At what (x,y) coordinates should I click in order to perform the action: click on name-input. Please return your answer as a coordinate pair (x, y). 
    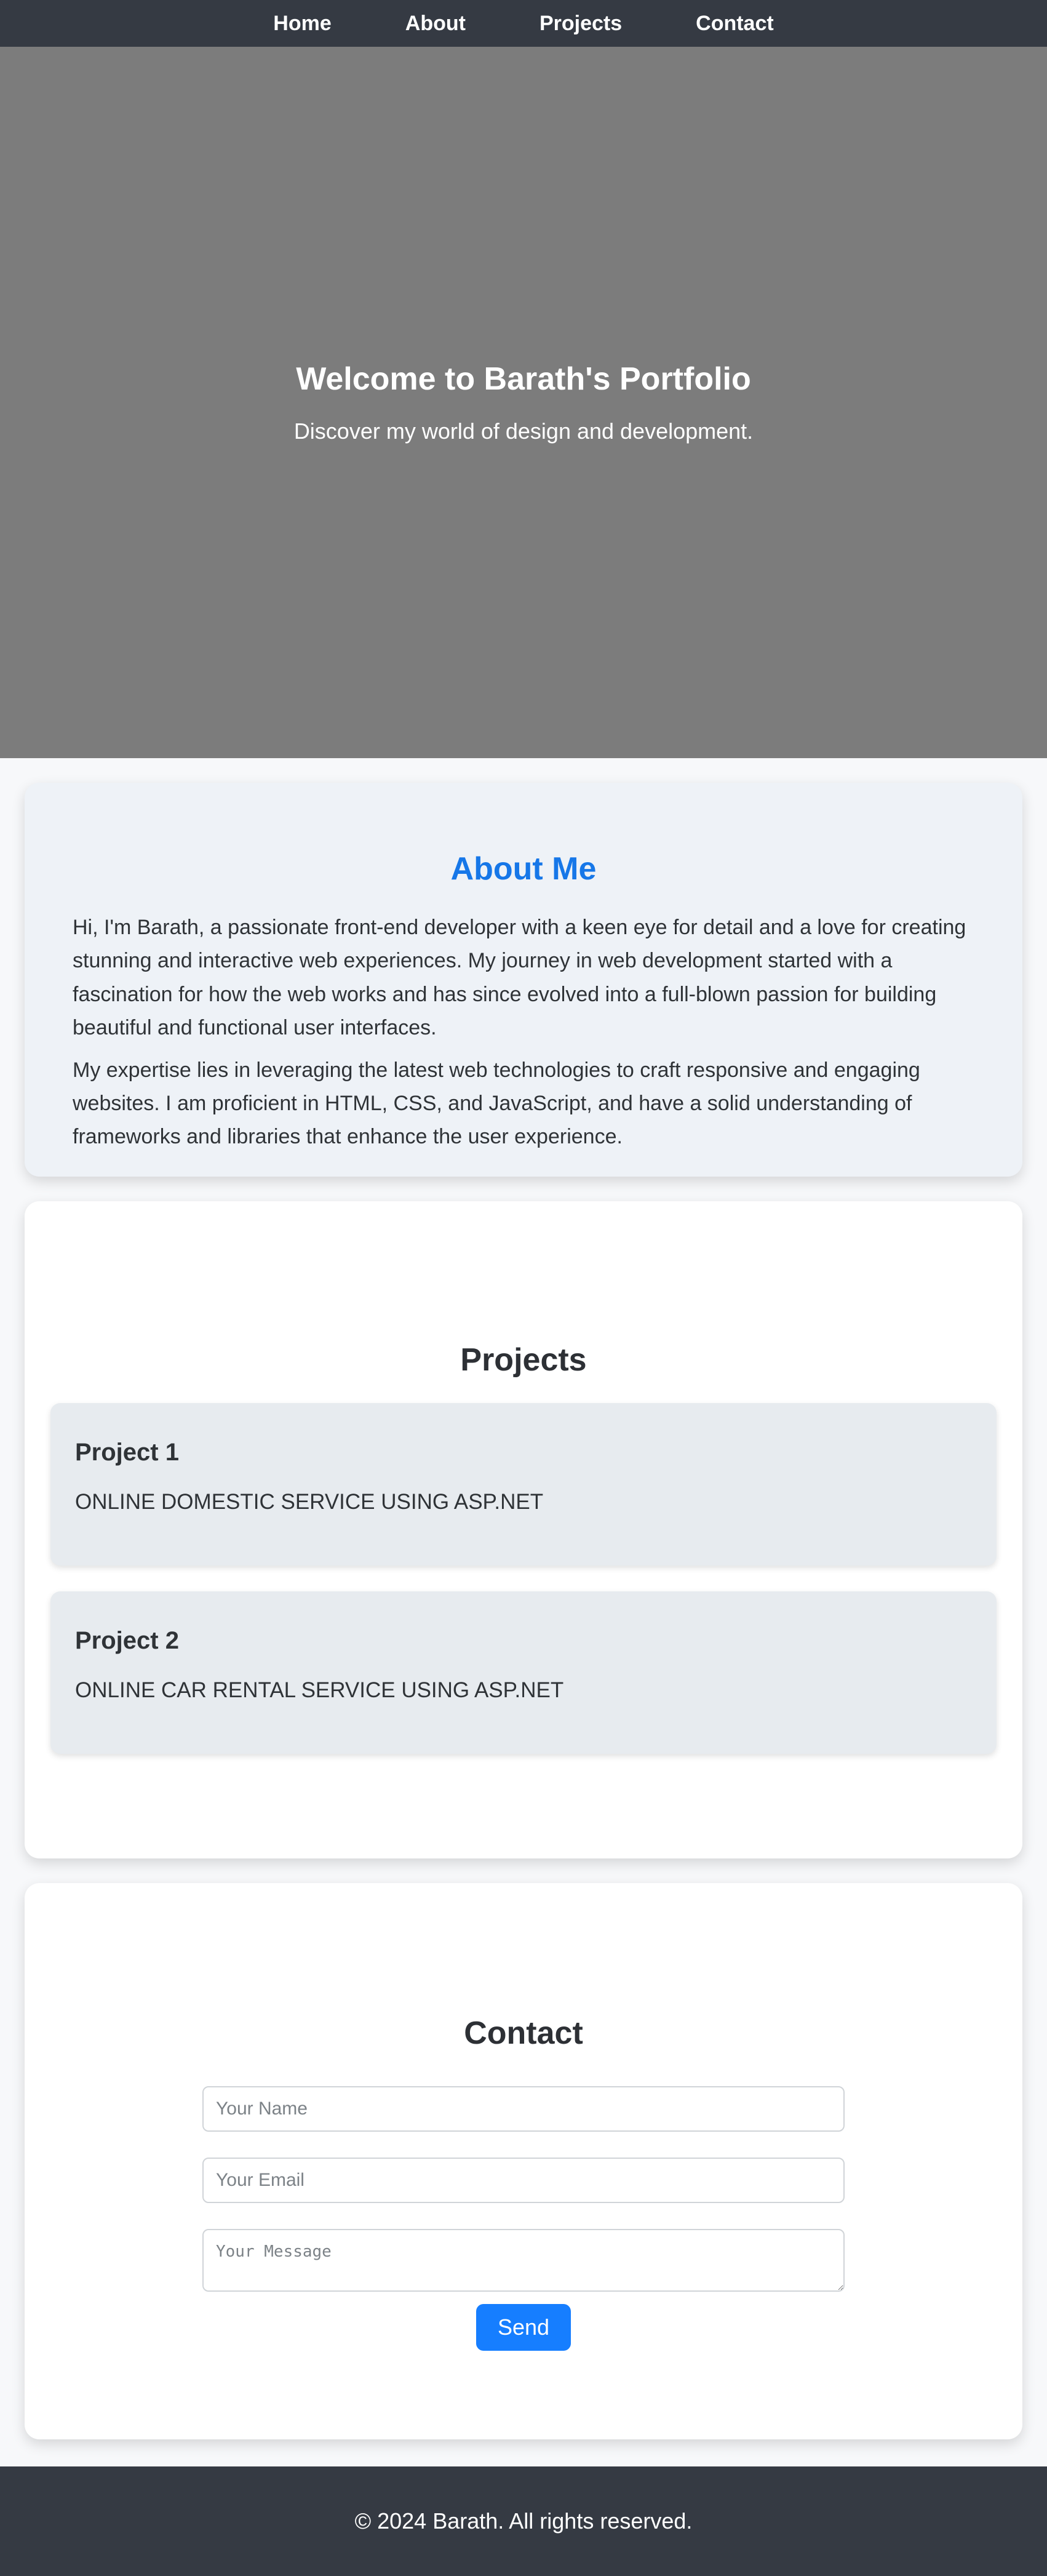
    Looking at the image, I should click on (523, 2109).